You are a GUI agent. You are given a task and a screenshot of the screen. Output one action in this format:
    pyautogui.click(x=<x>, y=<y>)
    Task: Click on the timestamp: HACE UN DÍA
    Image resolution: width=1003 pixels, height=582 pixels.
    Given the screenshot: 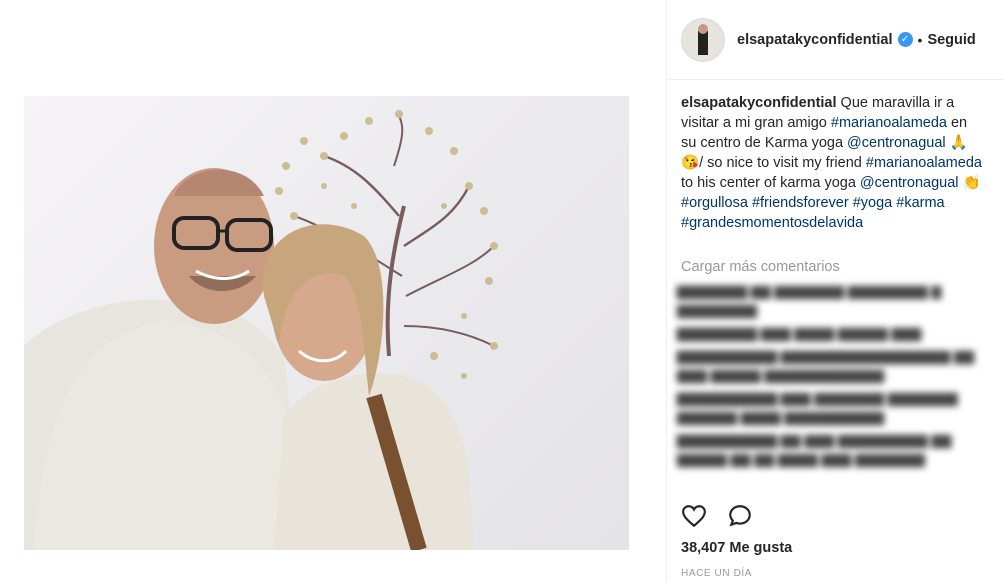 What is the action you would take?
    pyautogui.click(x=716, y=573)
    